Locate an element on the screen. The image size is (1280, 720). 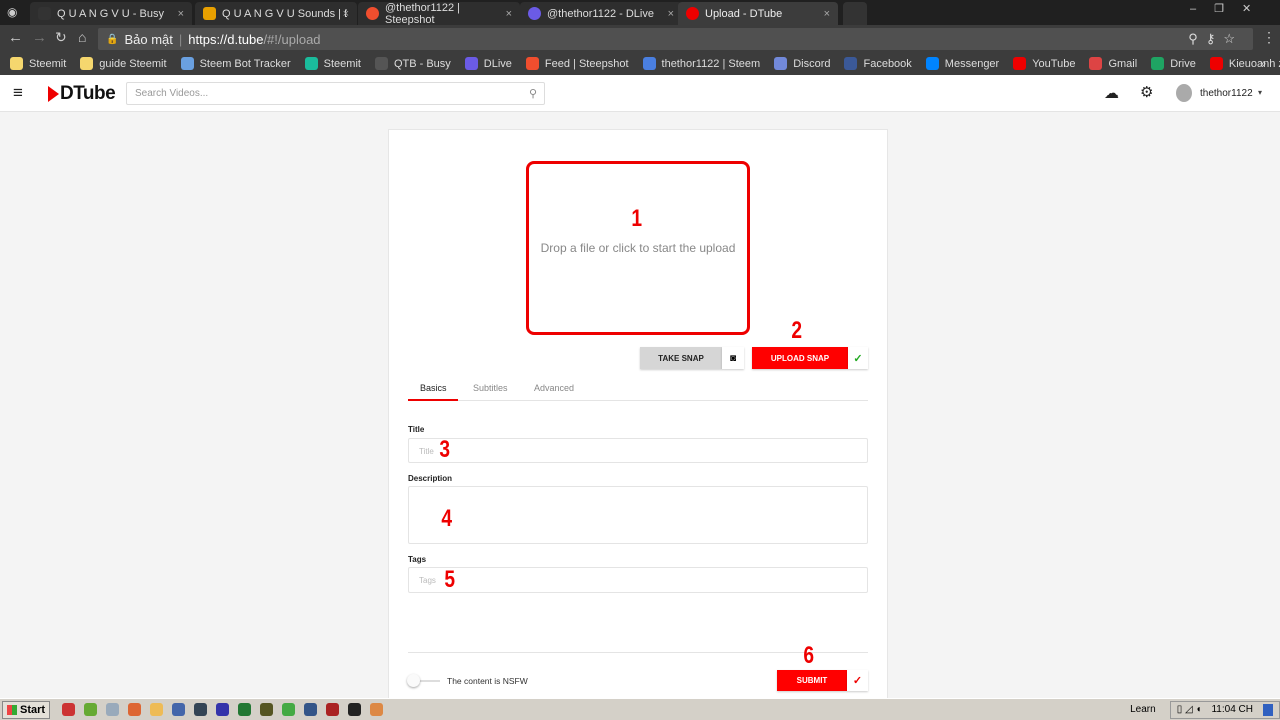
home-icon: ⌂ is located at coordinates (82, 37).